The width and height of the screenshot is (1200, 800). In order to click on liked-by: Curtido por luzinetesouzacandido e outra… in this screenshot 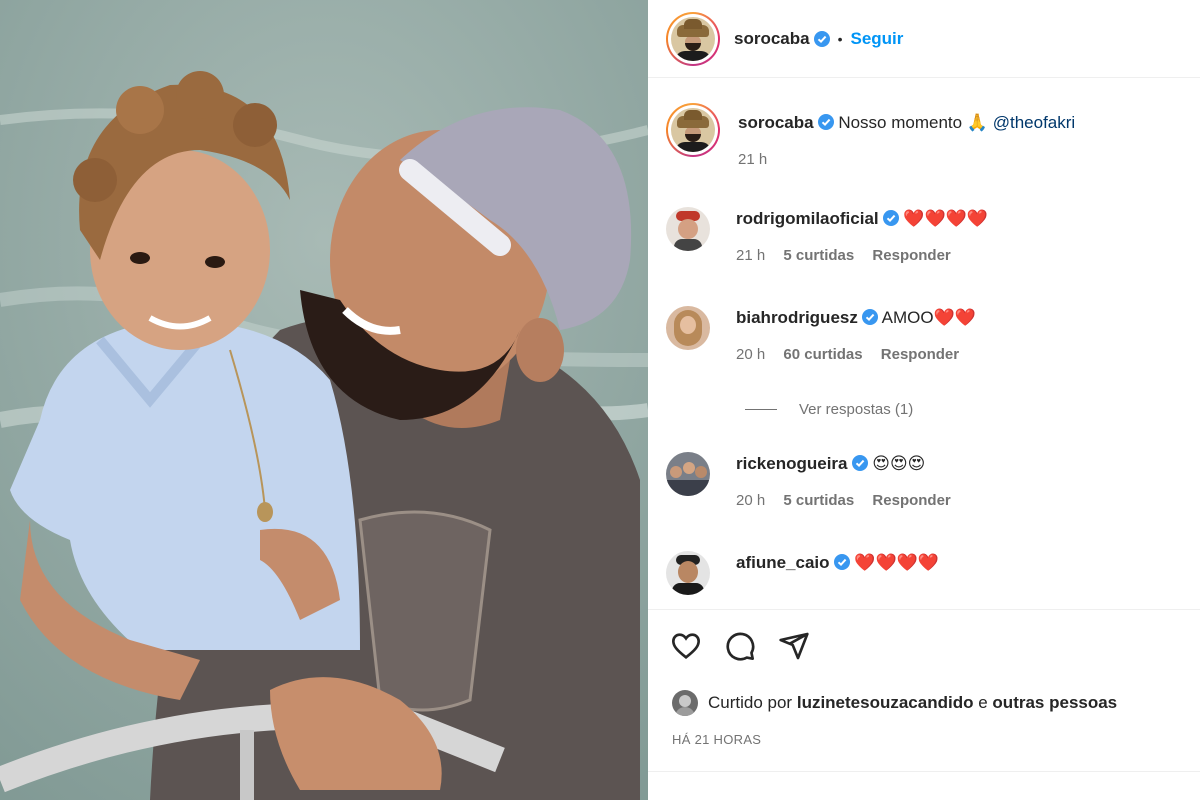, I will do `click(894, 703)`.